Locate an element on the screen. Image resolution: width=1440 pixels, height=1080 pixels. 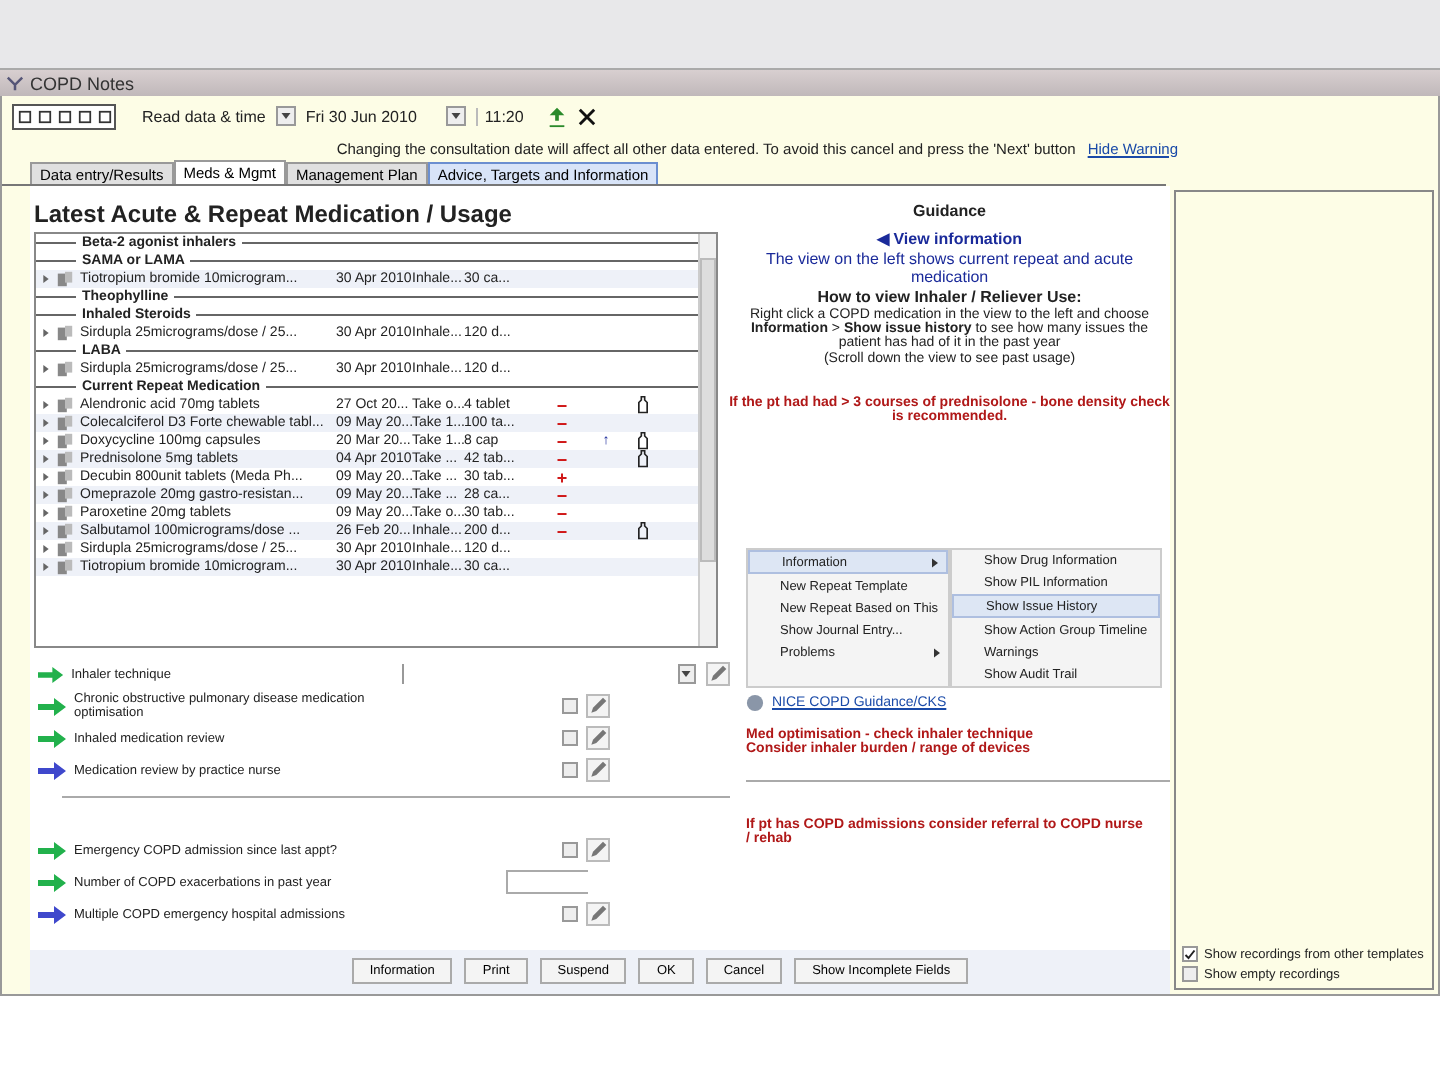
time-field: 11:20 is located at coordinates (500, 116).